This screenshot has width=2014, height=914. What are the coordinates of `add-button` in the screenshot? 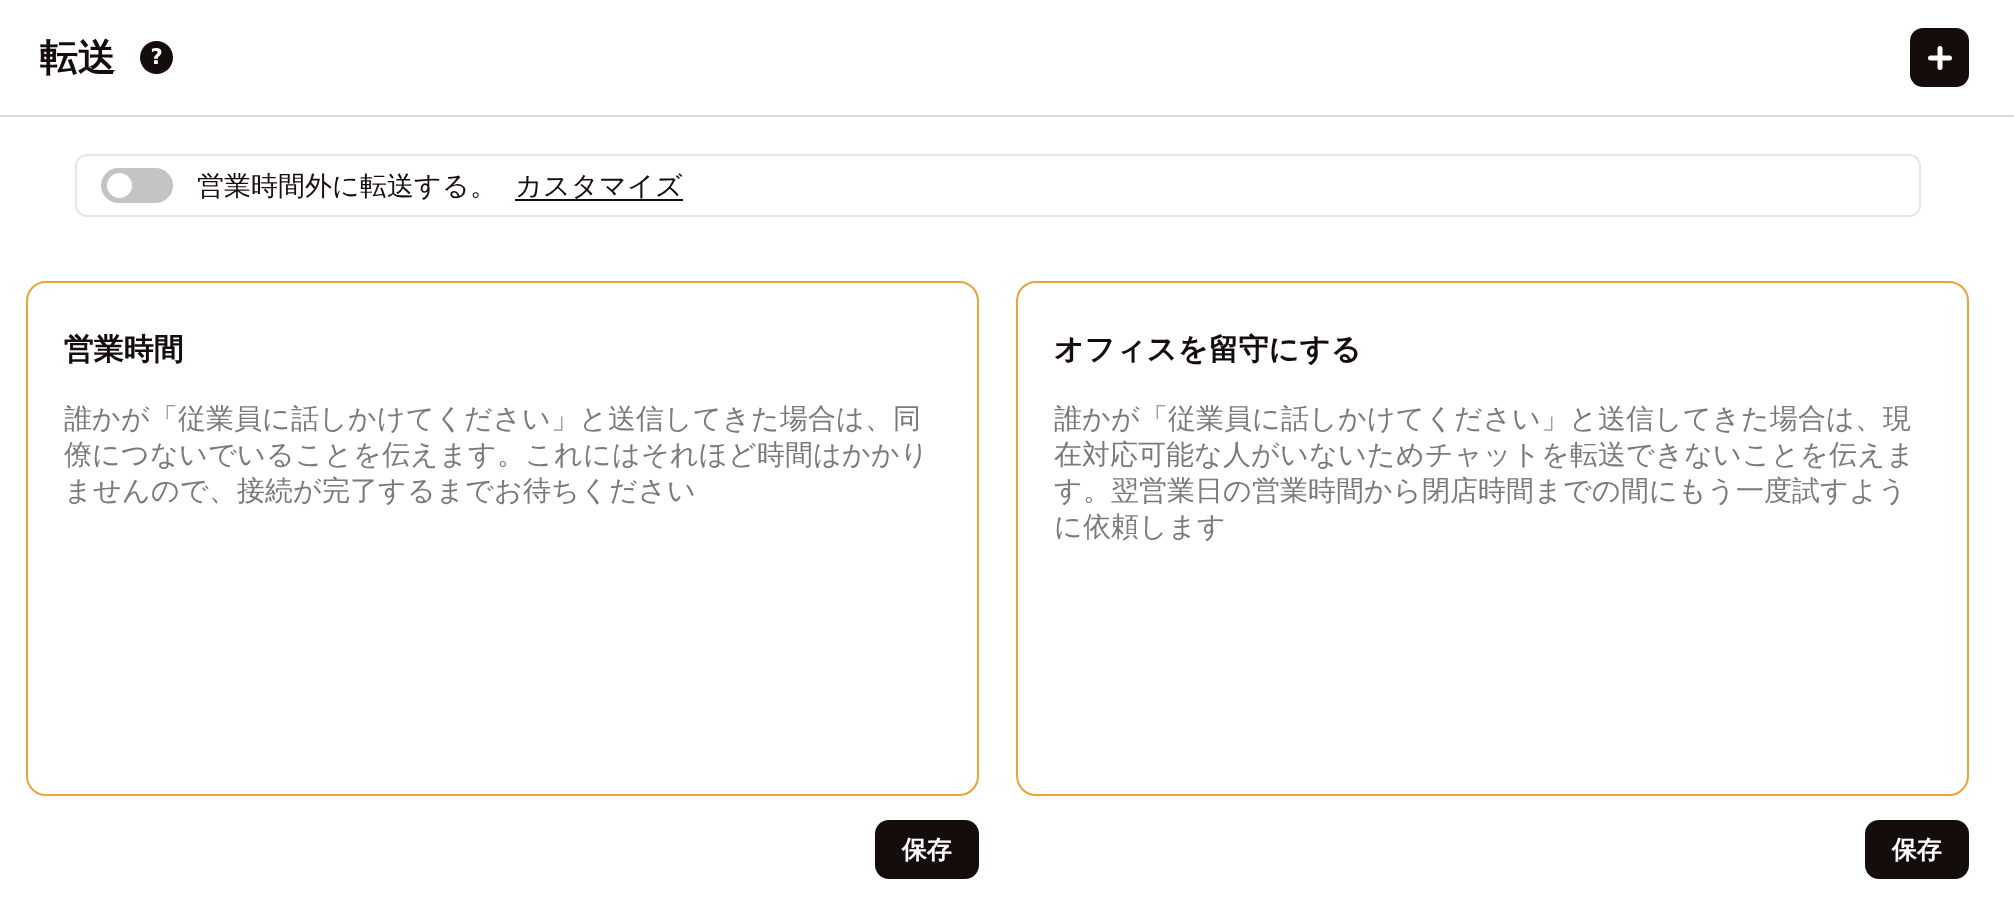 It's located at (1939, 57).